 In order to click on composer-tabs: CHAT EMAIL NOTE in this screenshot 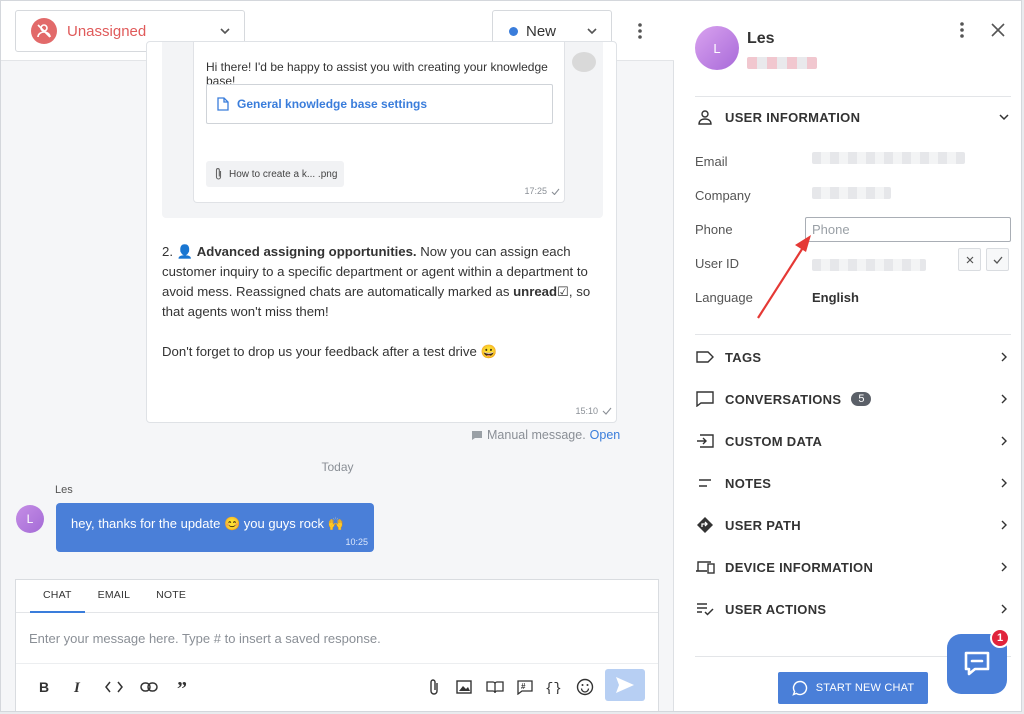, I will do `click(337, 596)`.